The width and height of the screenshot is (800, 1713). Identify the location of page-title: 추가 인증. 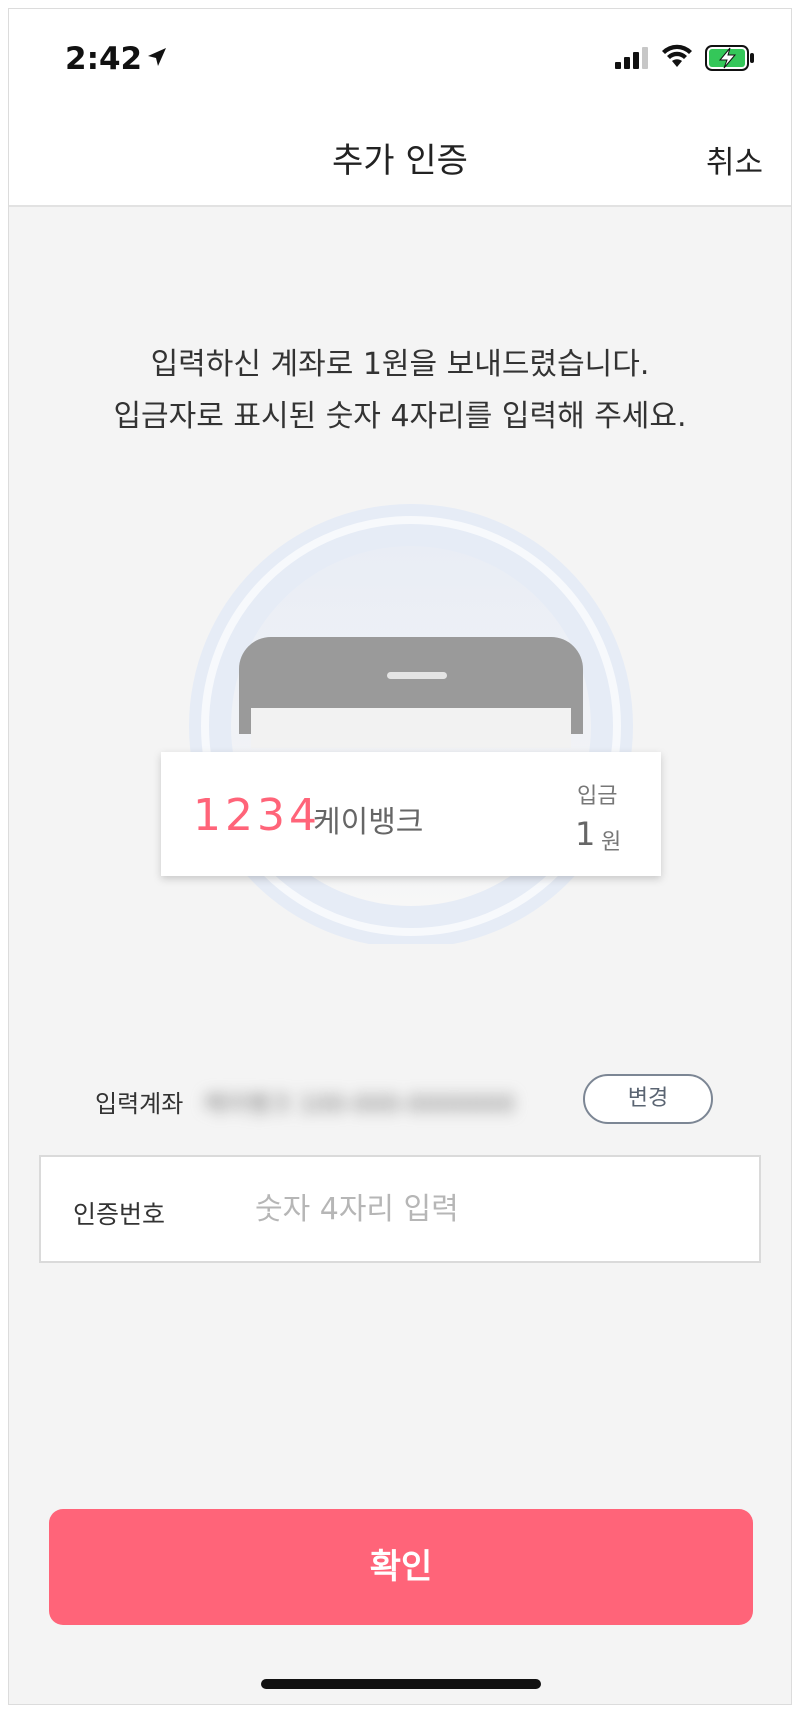
(400, 161).